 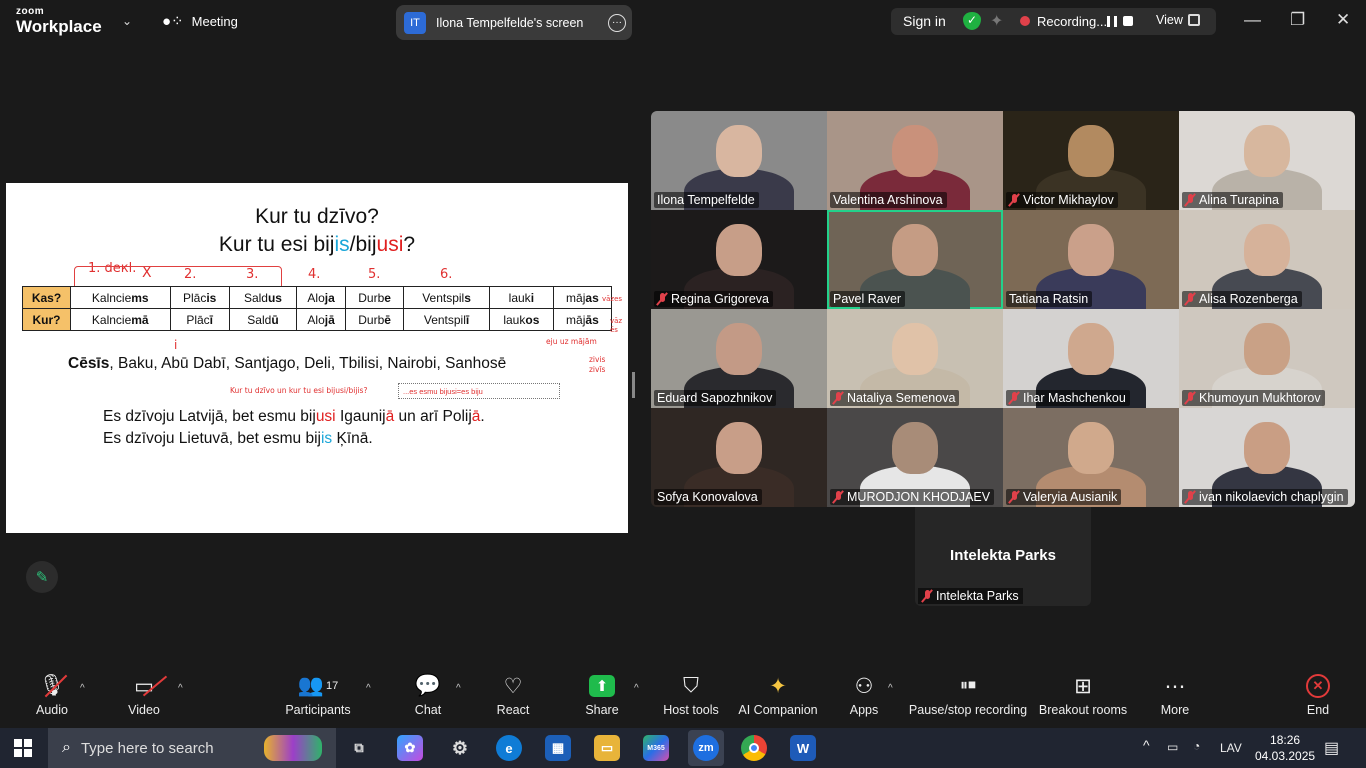 I want to click on participant-tile: Ilona Tempelfelde, so click(x=739, y=160).